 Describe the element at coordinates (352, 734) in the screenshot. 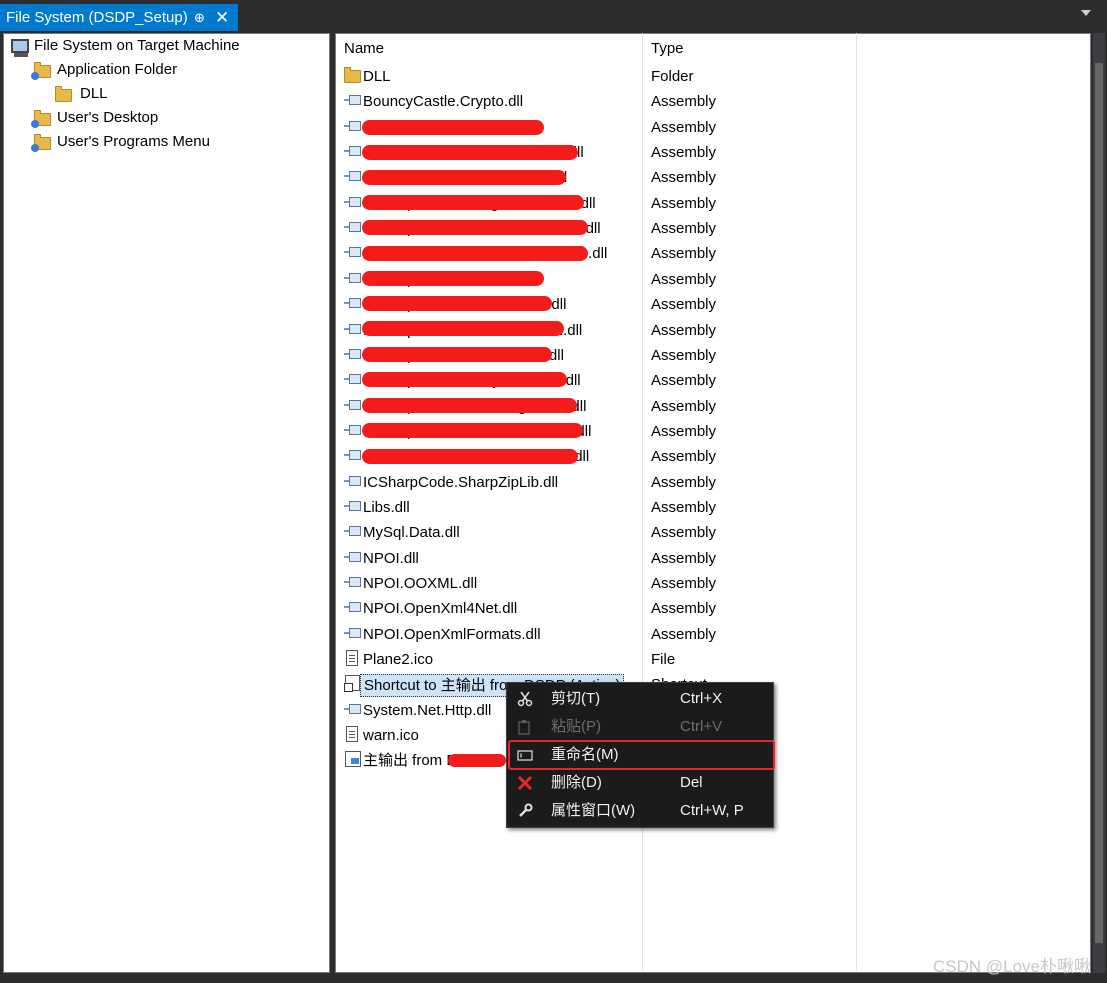

I see `file-icon` at that location.